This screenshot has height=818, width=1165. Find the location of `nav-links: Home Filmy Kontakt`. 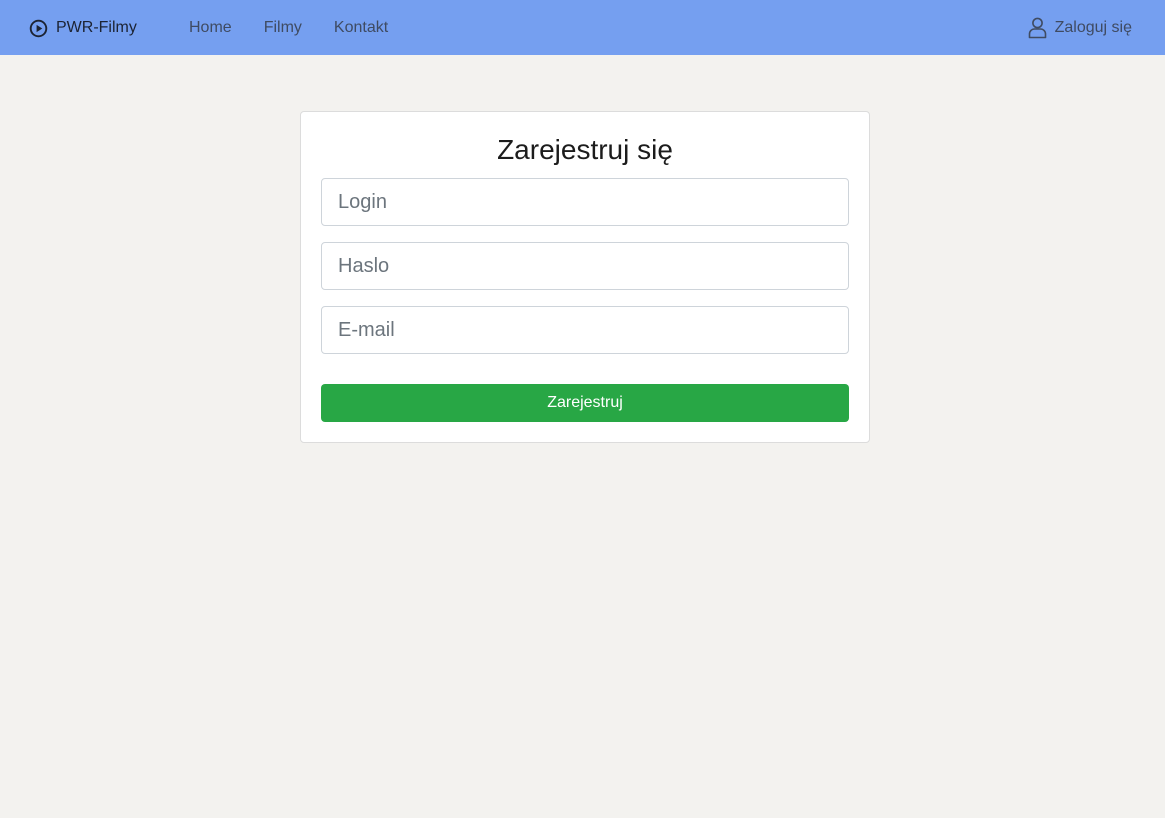

nav-links: Home Filmy Kontakt is located at coordinates (288, 27).